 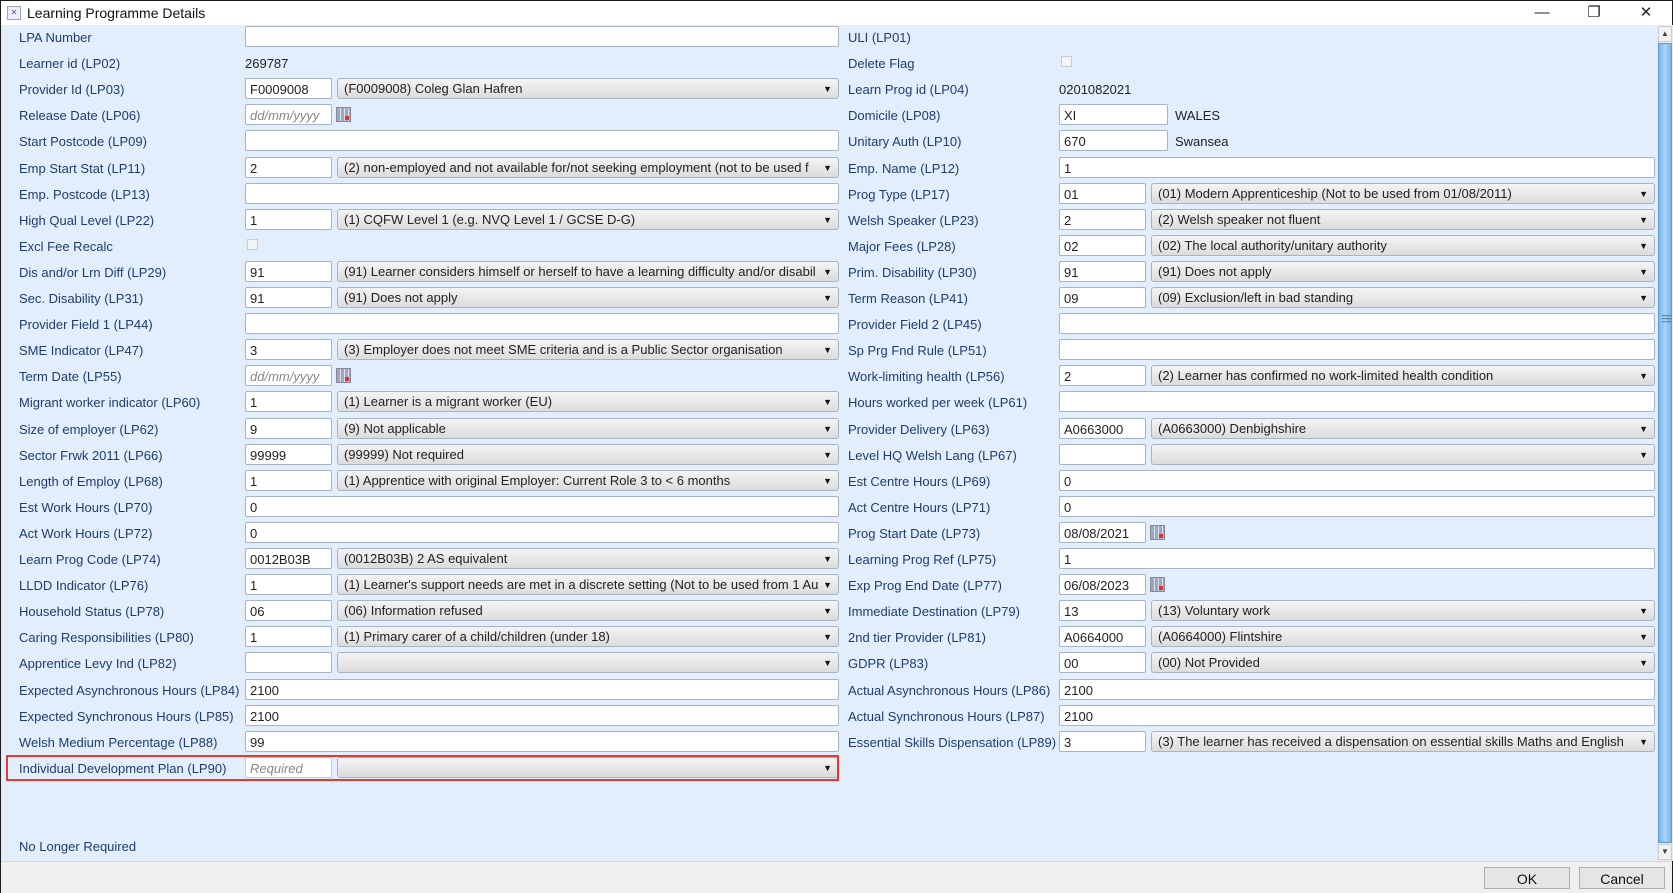 What do you see at coordinates (1357, 323) in the screenshot?
I see `provider-field-2-input` at bounding box center [1357, 323].